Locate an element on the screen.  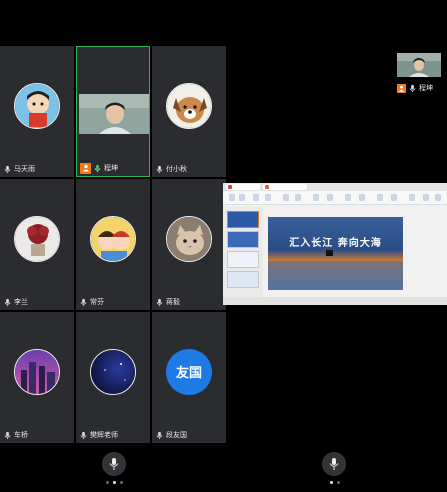
participant-nameplate: 程坤 is located at coordinates (97, 168).